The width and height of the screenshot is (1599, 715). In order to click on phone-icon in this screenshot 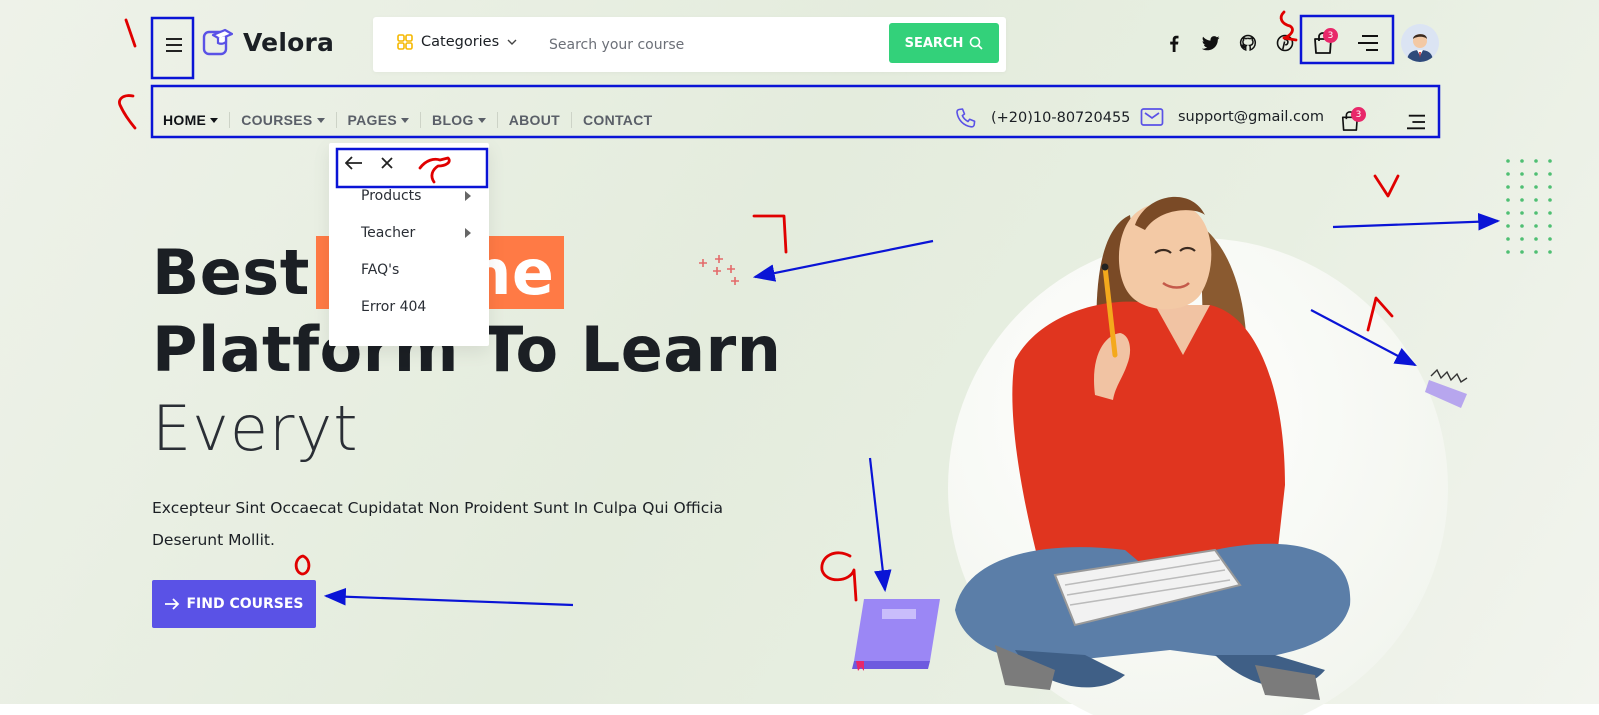, I will do `click(966, 118)`.